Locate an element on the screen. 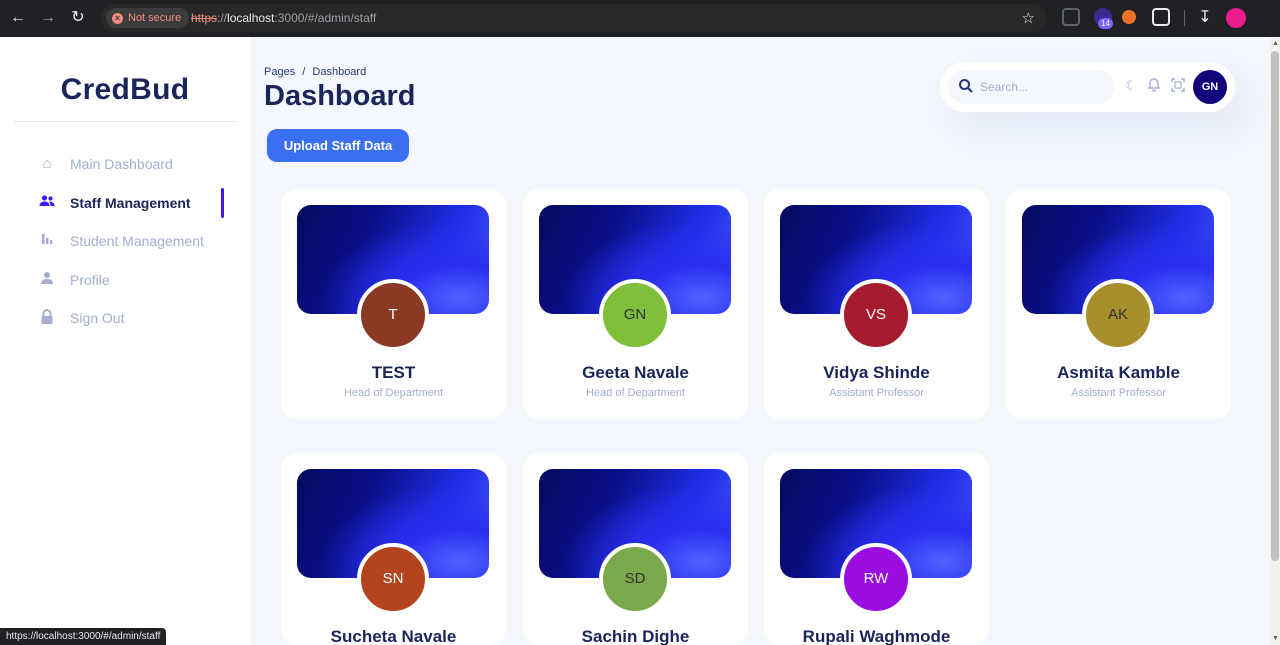  sidebar-item-label: Profile is located at coordinates (90, 280).